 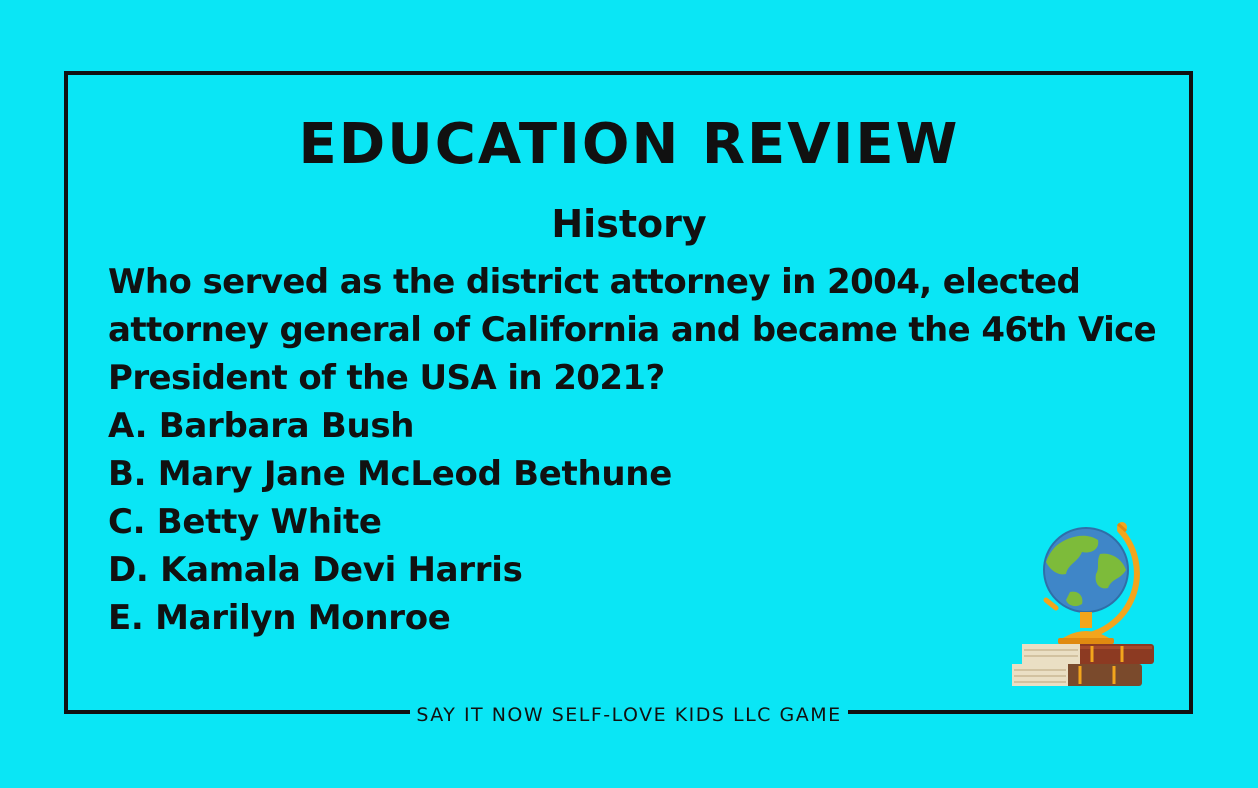 I want to click on answer-option-c: C. Betty White, so click(x=390, y=522).